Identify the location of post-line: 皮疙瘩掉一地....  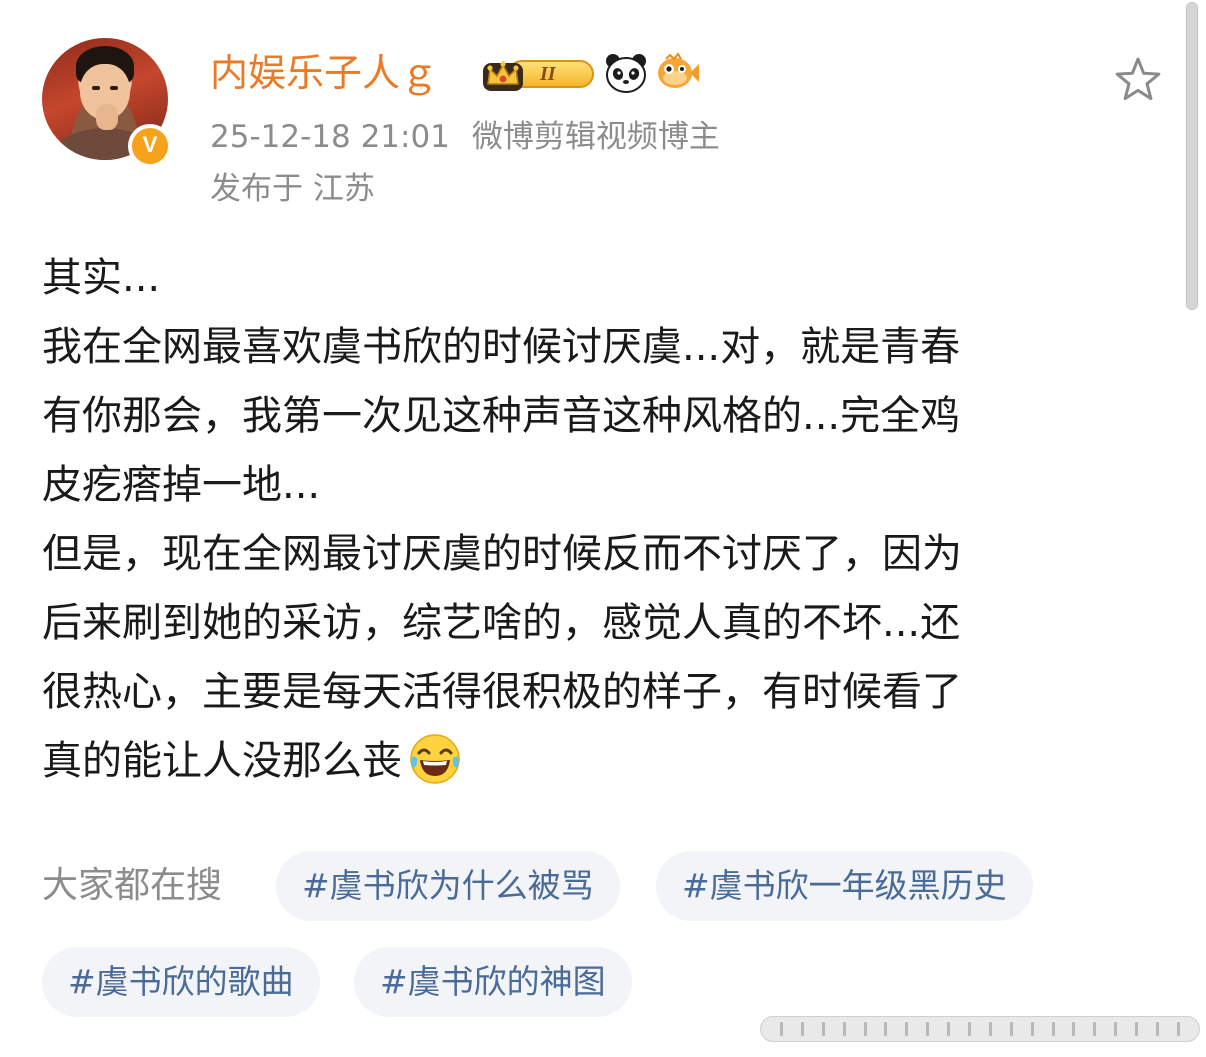
(181, 485).